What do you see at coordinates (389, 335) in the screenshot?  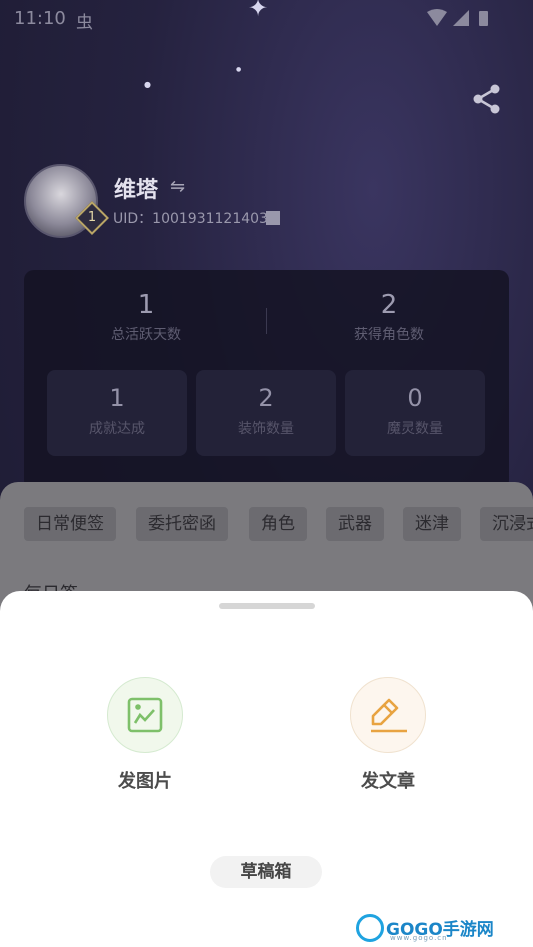 I see `stat-label: 获得角色数` at bounding box center [389, 335].